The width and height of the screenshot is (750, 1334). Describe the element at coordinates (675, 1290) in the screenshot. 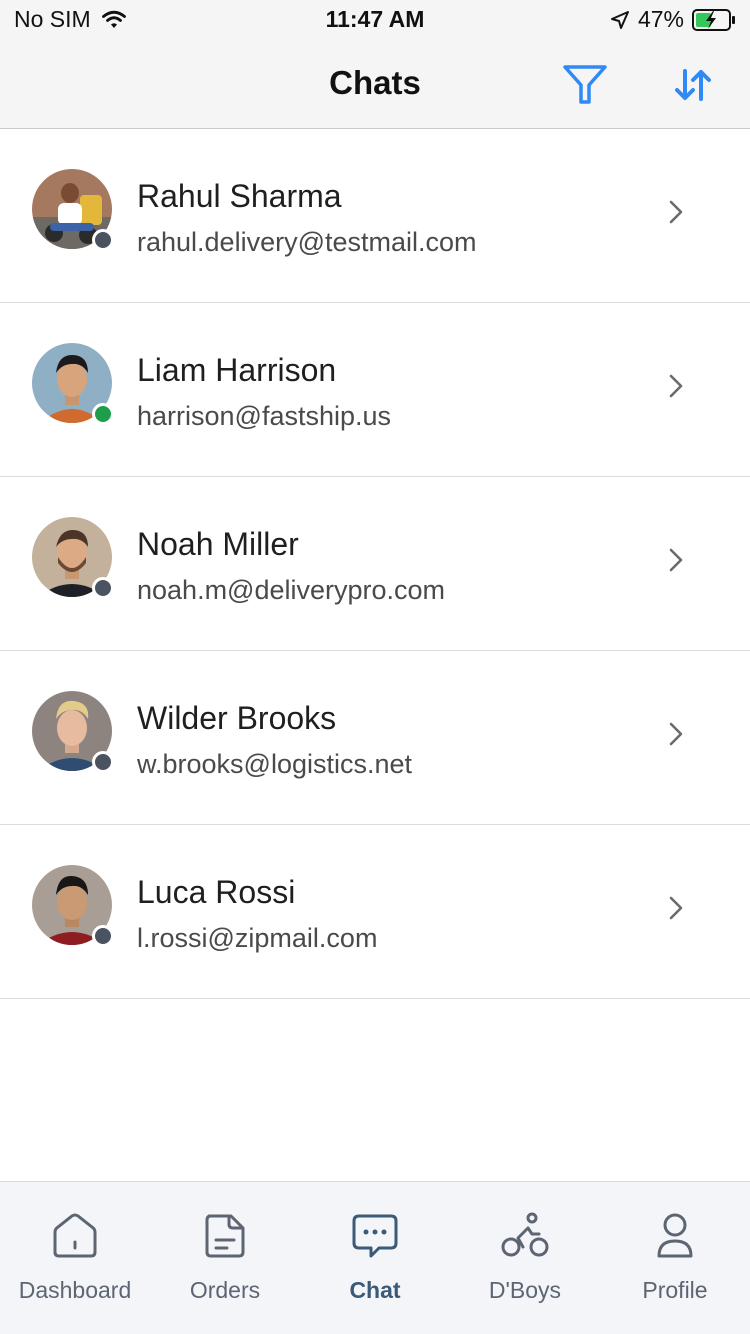

I see `tab-label: Profile` at that location.